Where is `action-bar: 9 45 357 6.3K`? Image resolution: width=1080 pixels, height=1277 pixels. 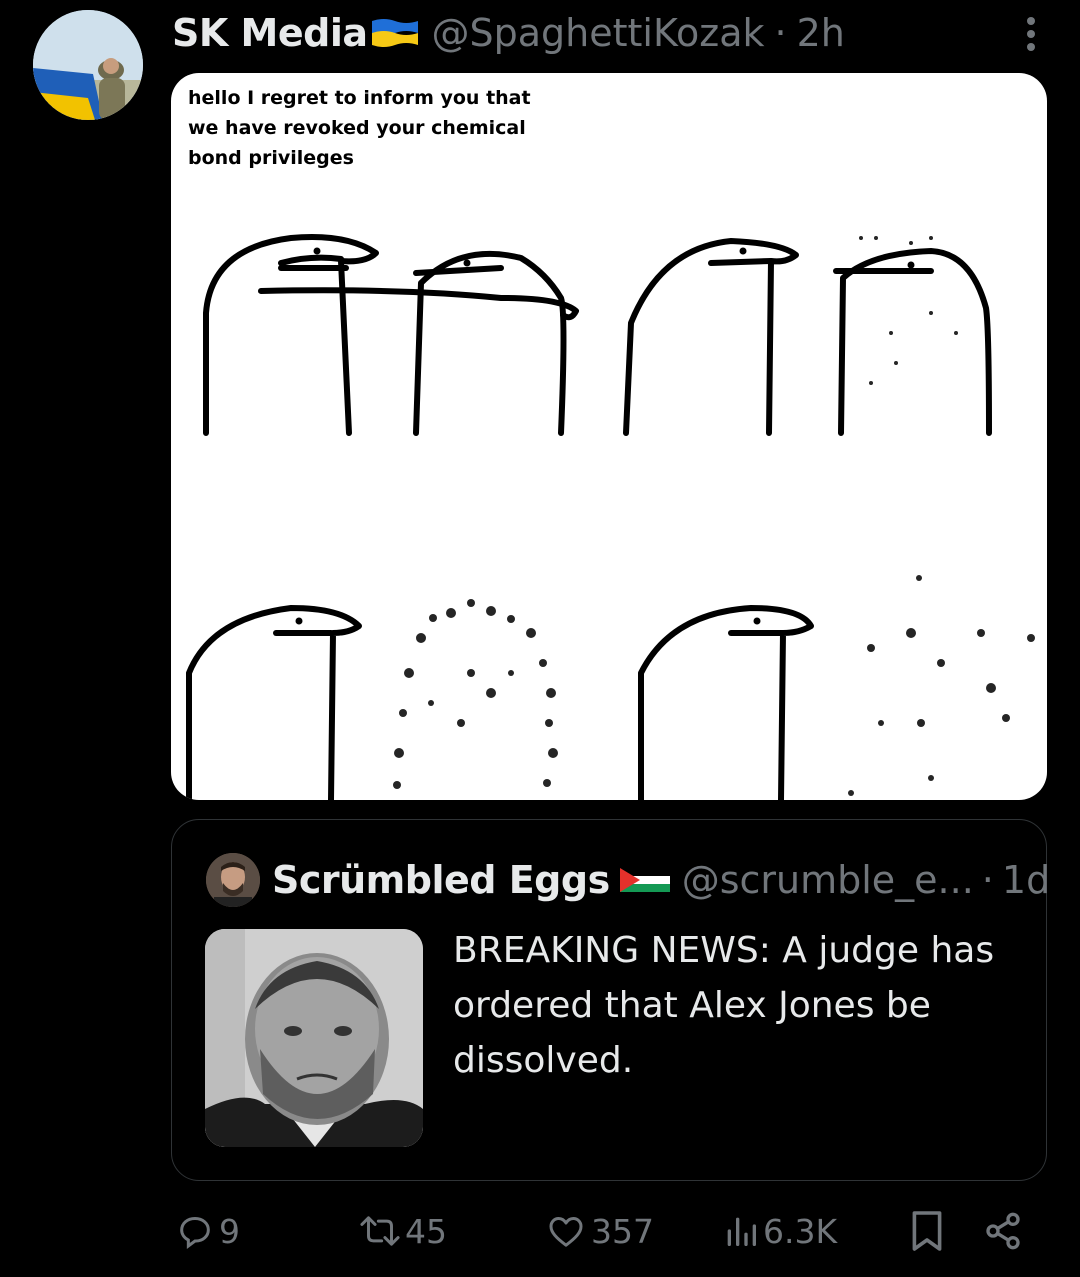 action-bar: 9 45 357 6.3K is located at coordinates (609, 1231).